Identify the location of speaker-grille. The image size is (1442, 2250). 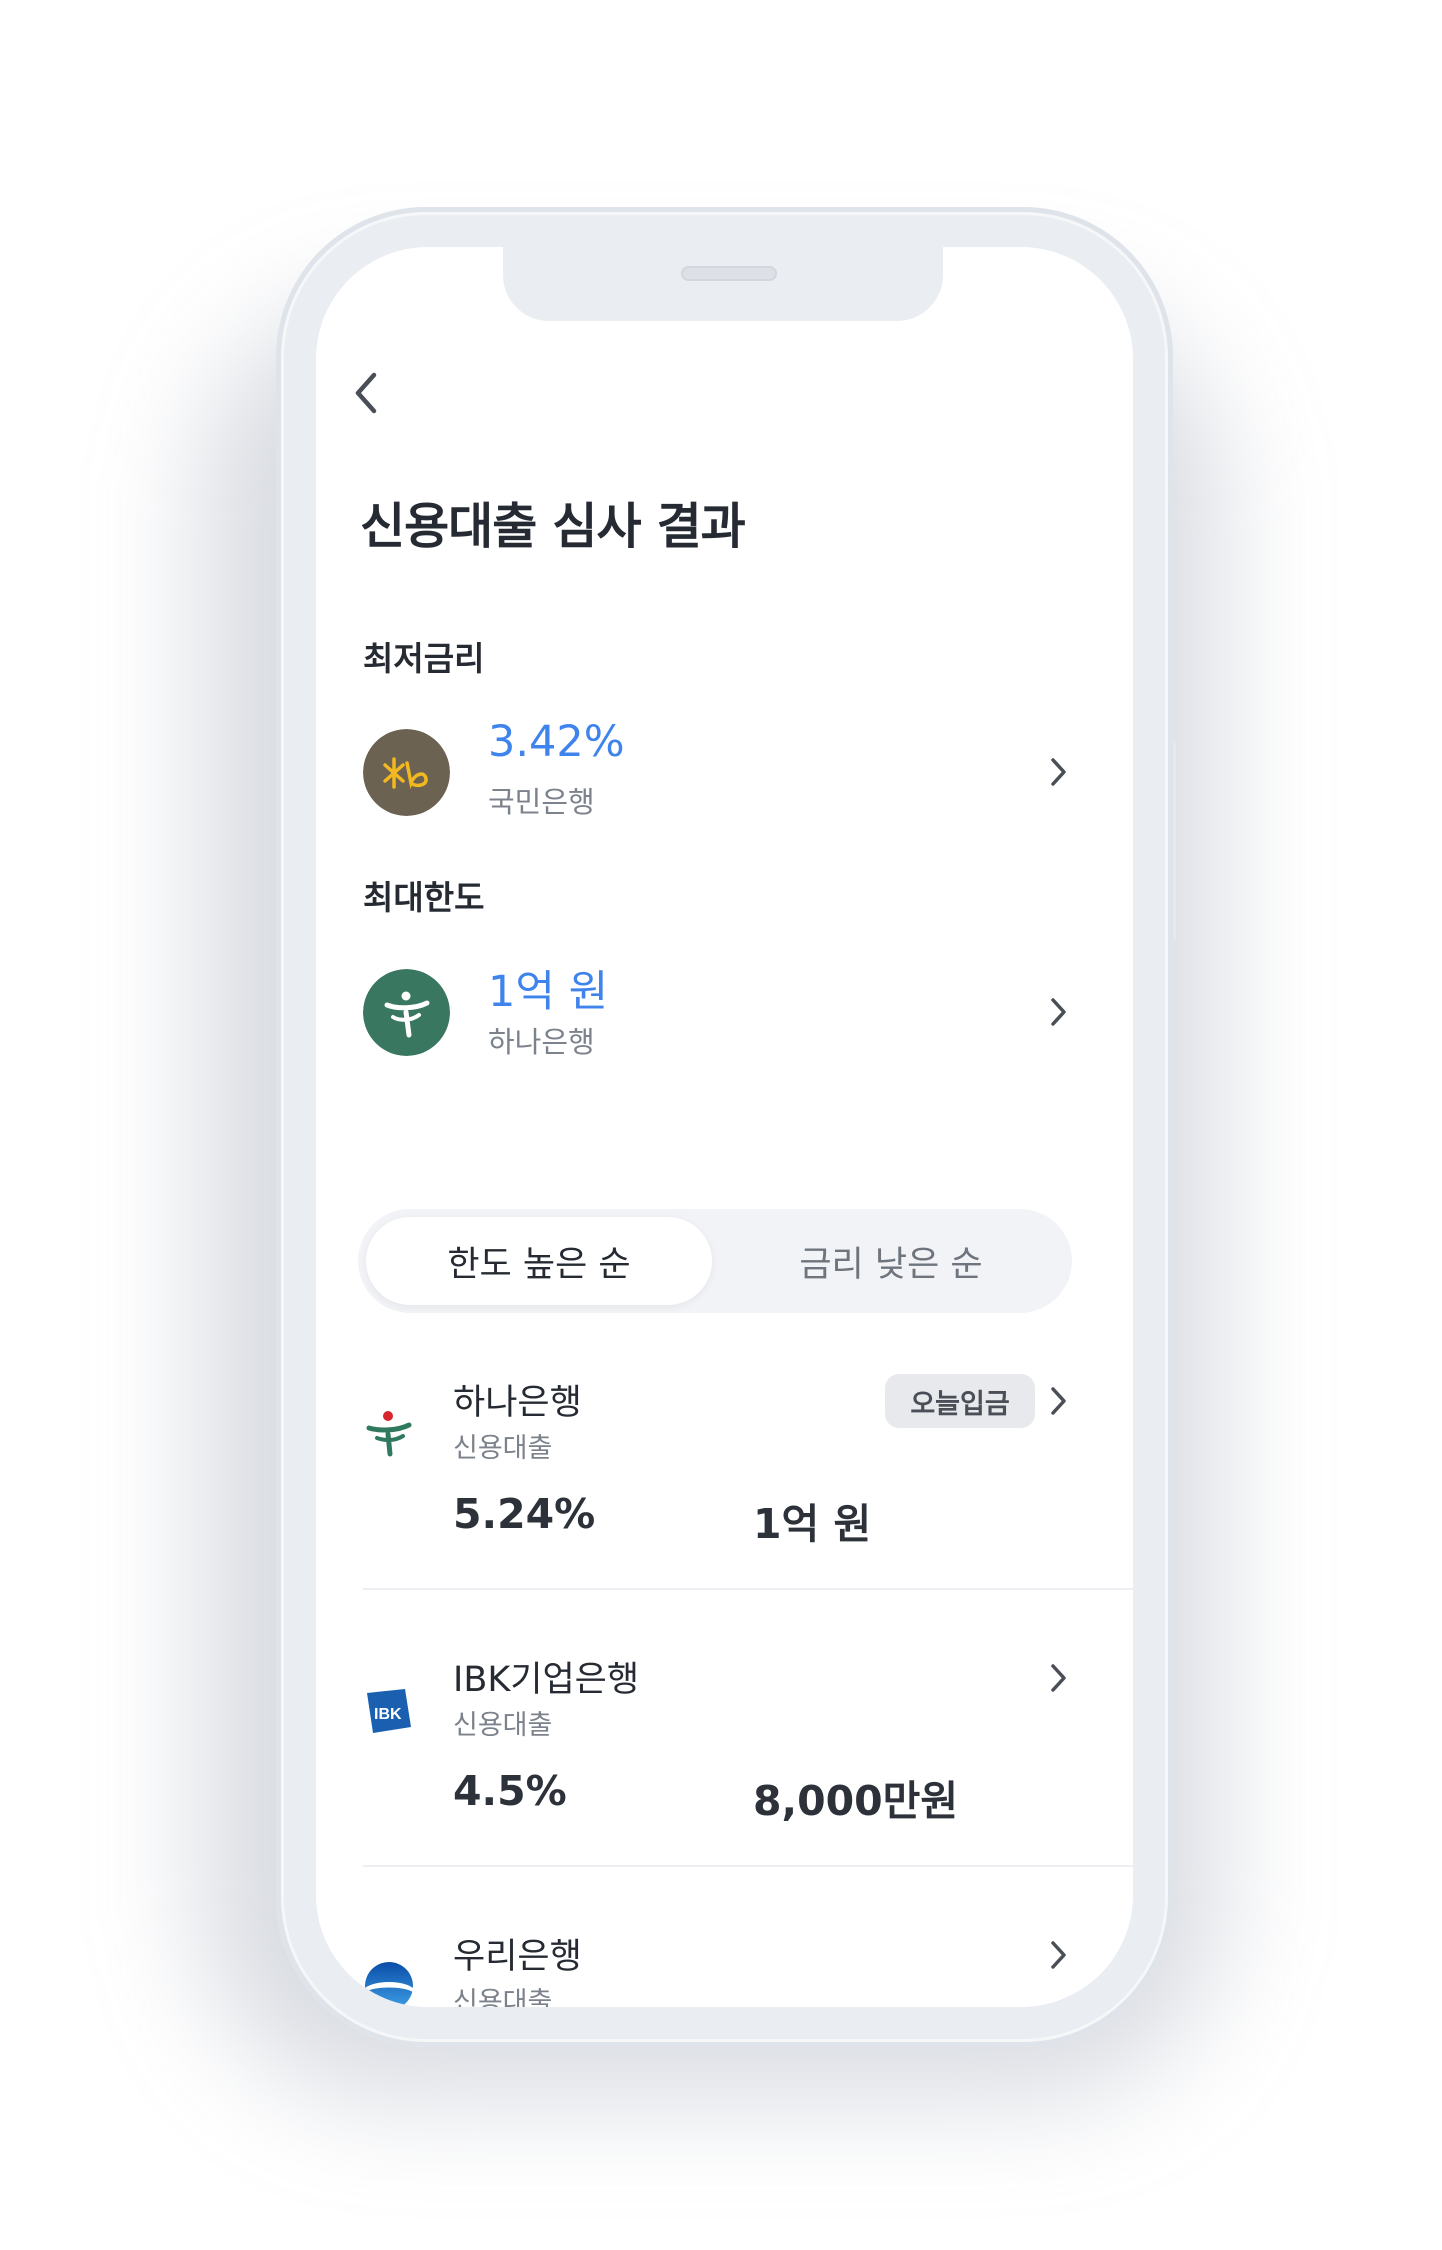
(729, 273).